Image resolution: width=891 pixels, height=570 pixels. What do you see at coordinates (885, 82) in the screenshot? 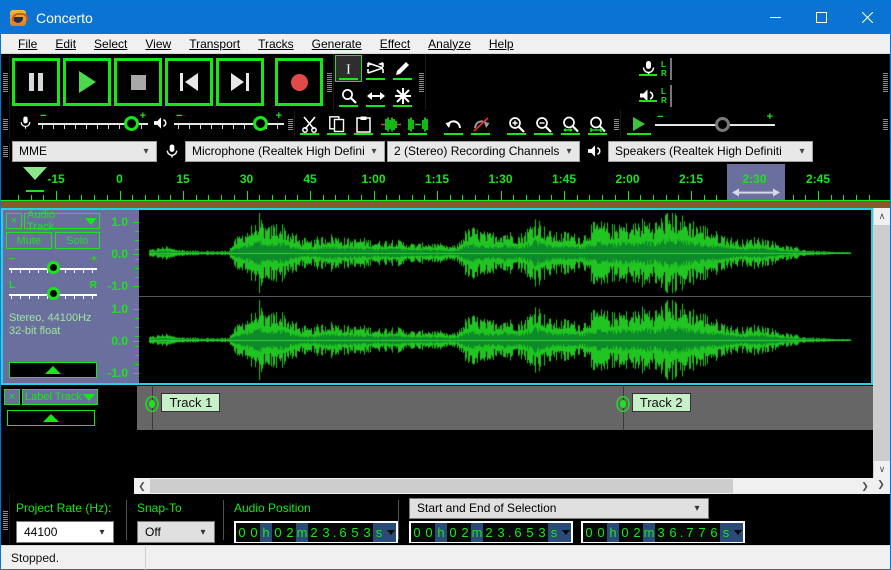
I see `playback-meter-grip` at bounding box center [885, 82].